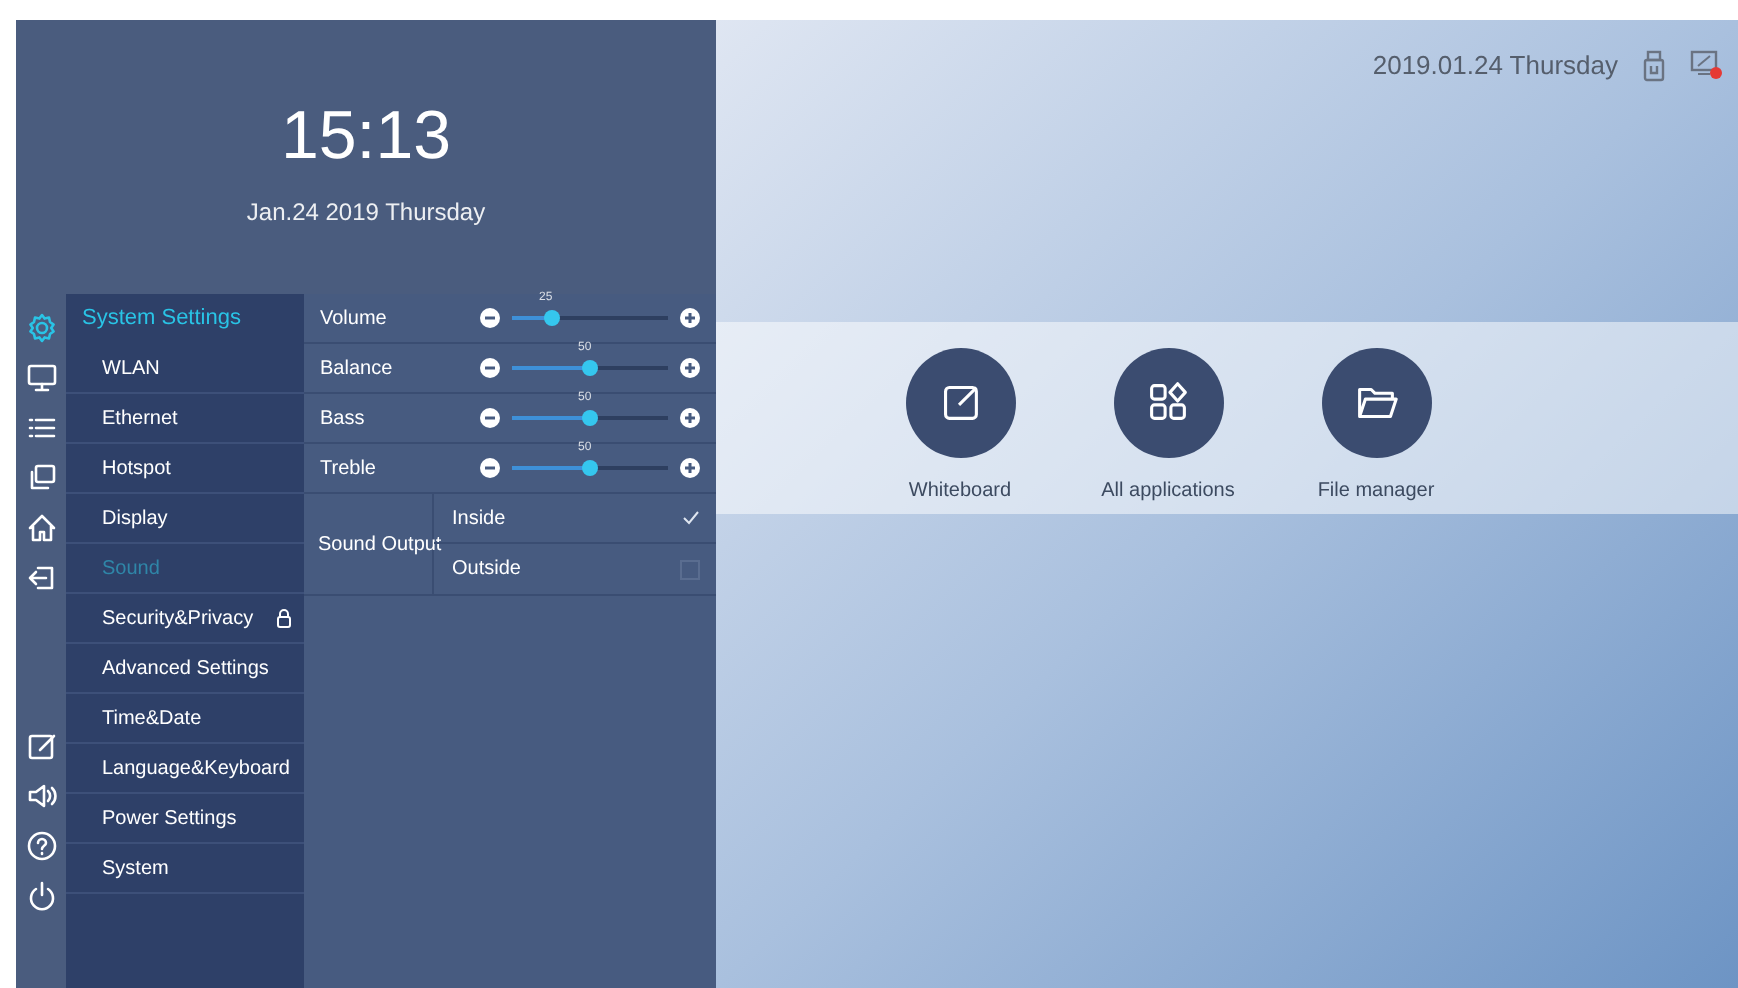  Describe the element at coordinates (41, 327) in the screenshot. I see `settings-icon` at that location.